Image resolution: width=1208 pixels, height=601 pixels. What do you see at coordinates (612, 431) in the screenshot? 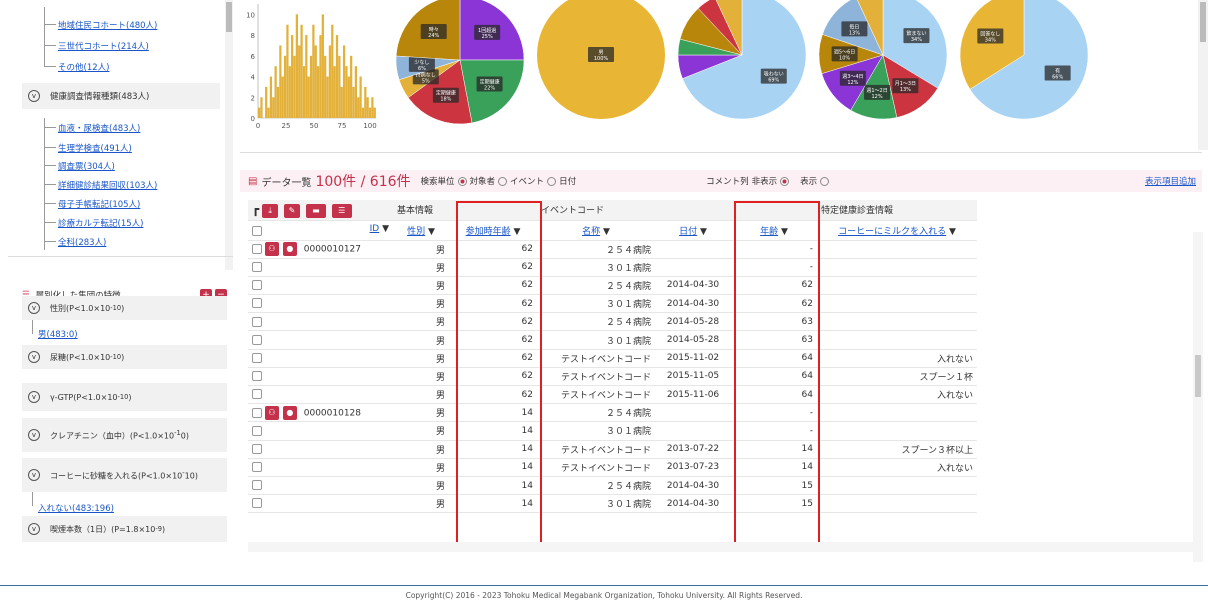
I see `table-row: 男 14 ３０１病院 -` at bounding box center [612, 431].